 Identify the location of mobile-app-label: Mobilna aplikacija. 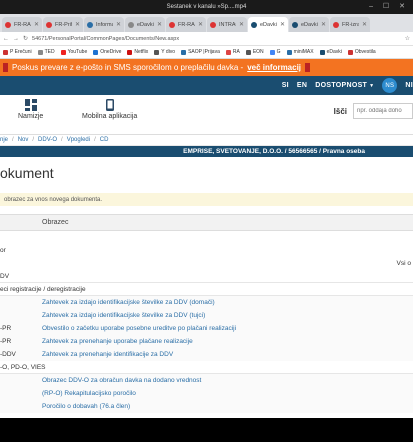
(110, 116).